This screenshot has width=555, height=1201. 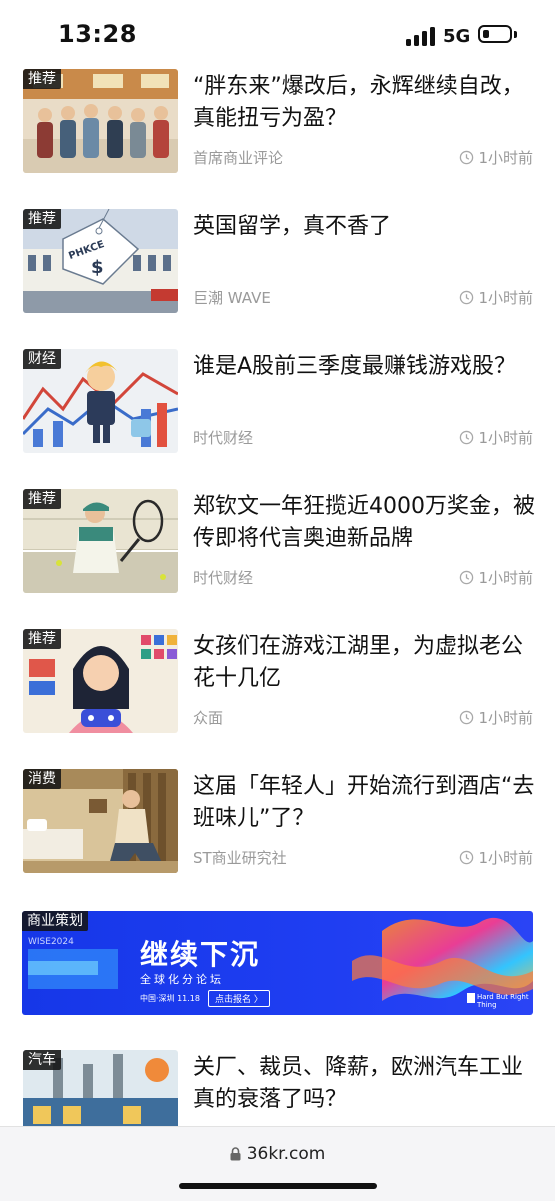 What do you see at coordinates (51, 942) in the screenshot?
I see `banner-wise-label: WISE2024` at bounding box center [51, 942].